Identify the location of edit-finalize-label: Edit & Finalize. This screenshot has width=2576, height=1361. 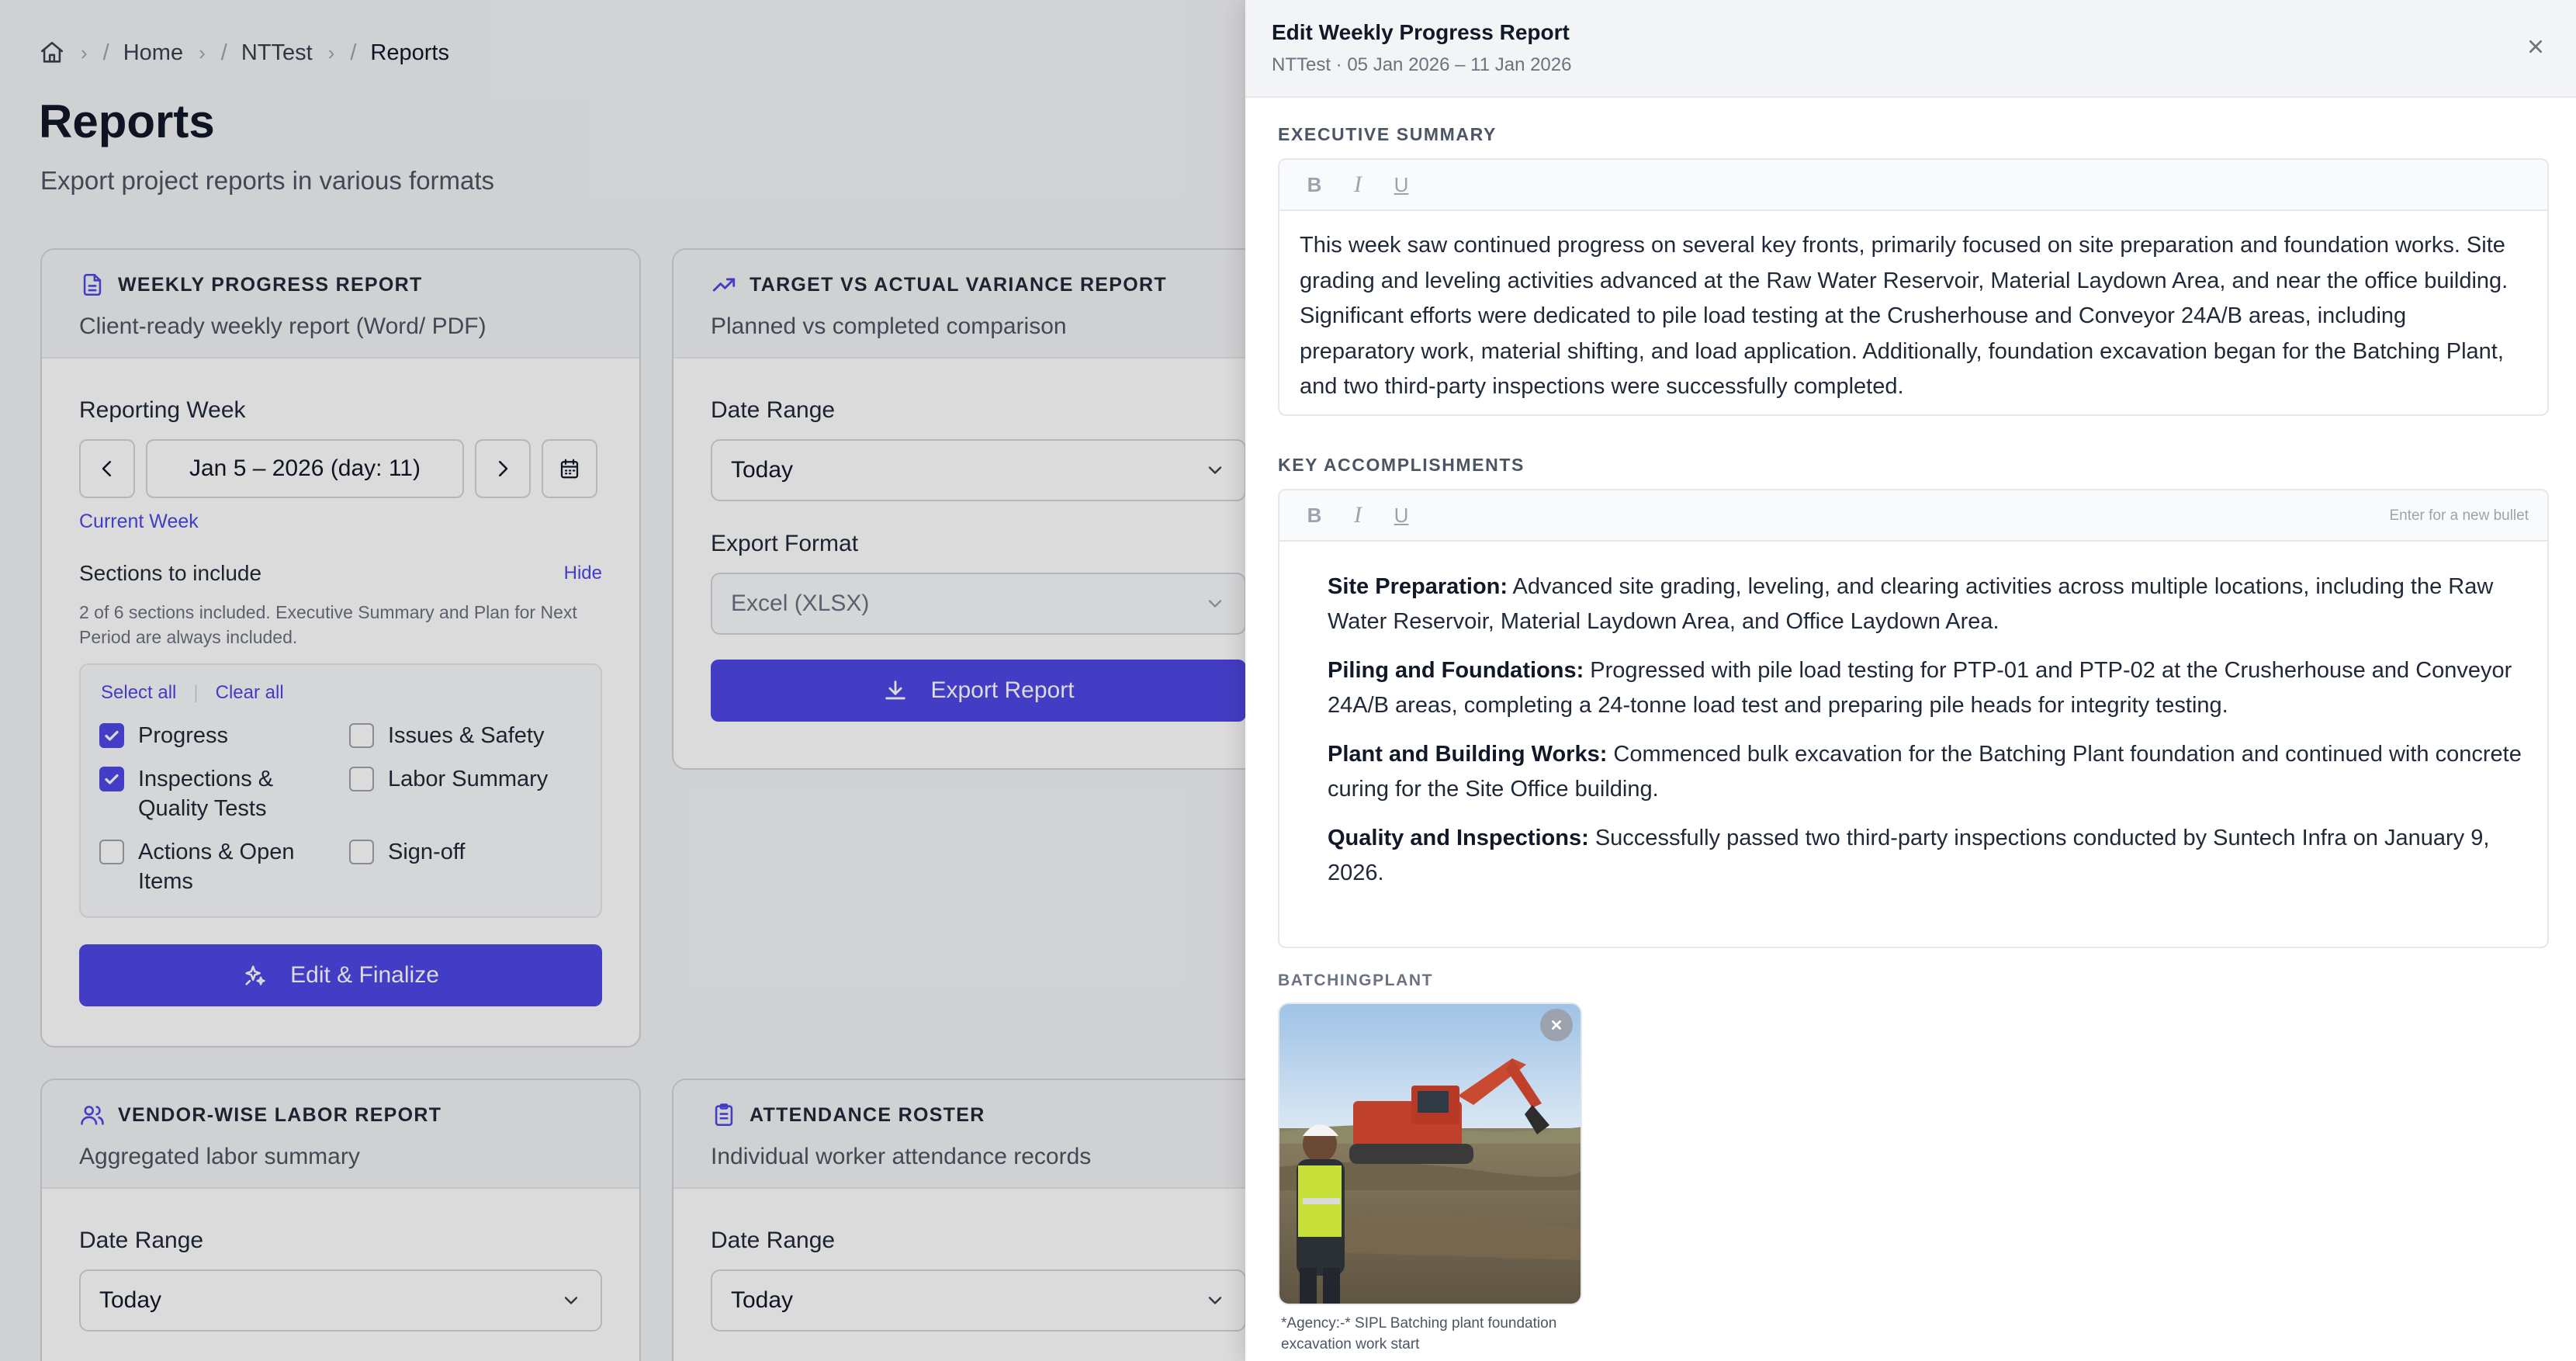
(364, 975).